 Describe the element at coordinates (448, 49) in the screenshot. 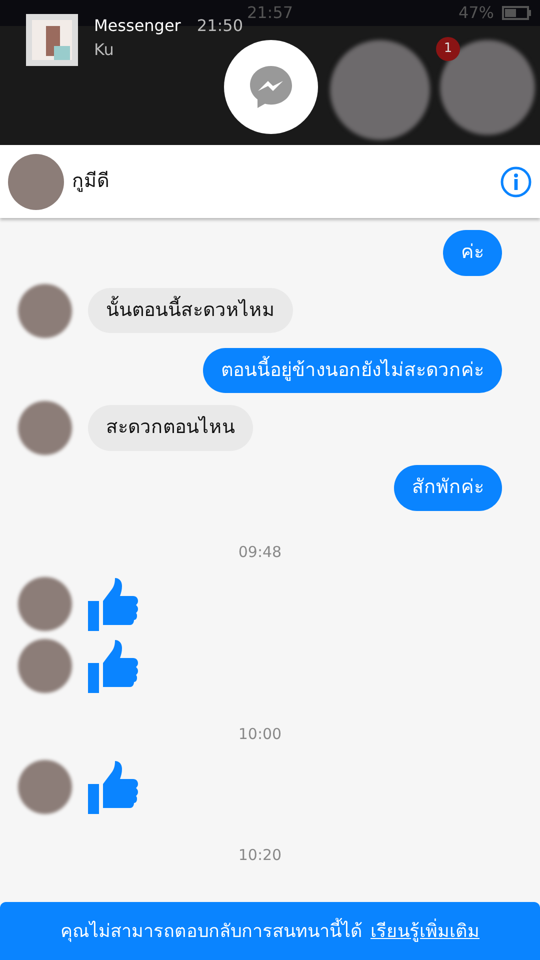

I see `notification-badge: 1` at that location.